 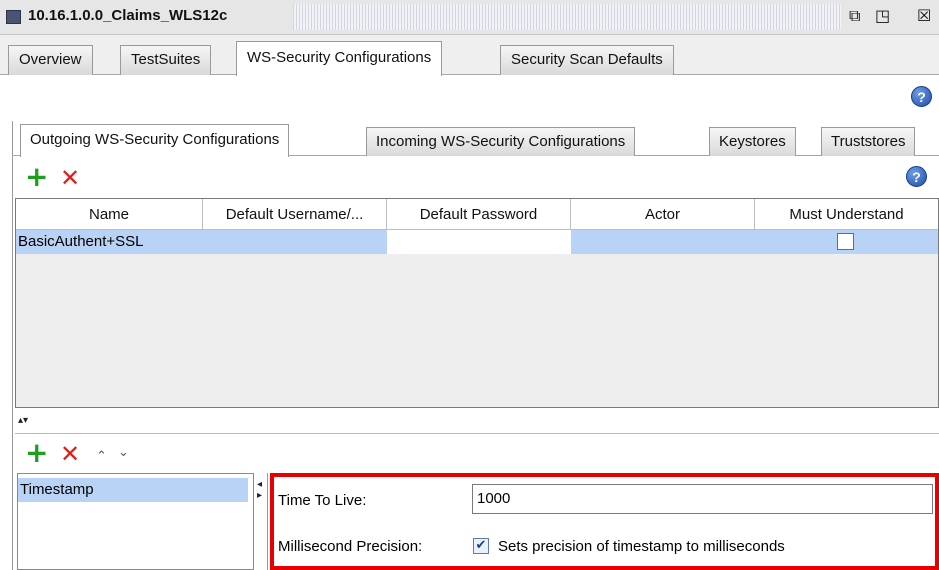 I want to click on column-header-default-password: Default Password, so click(x=479, y=214).